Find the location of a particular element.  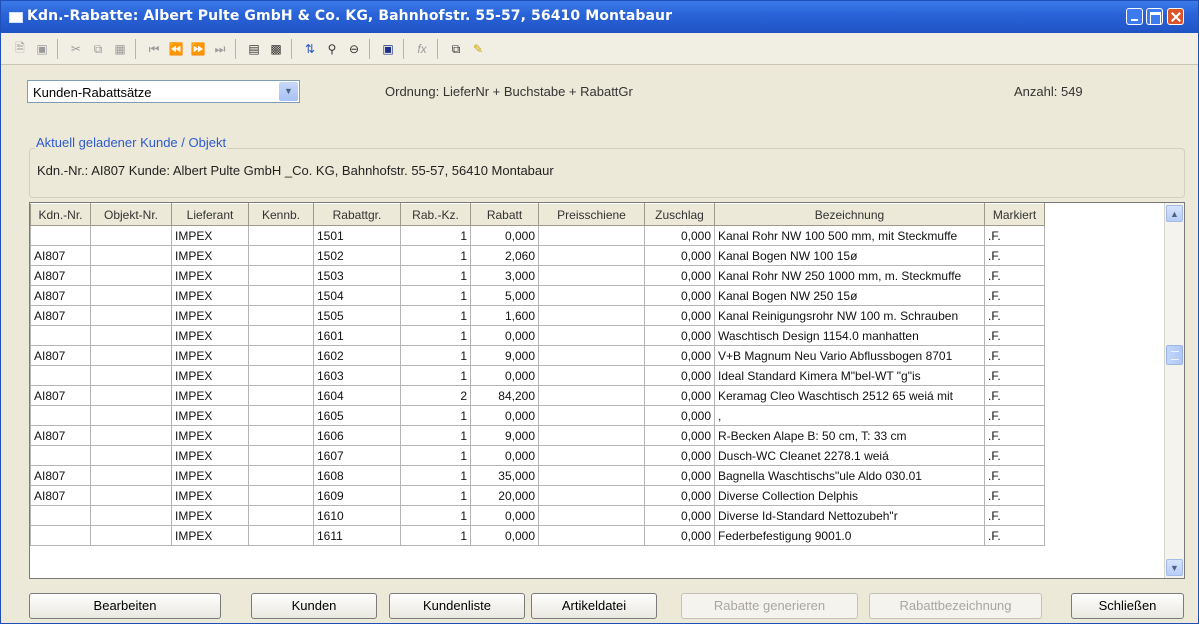

cell-rabatt: 9,000 is located at coordinates (504, 435).